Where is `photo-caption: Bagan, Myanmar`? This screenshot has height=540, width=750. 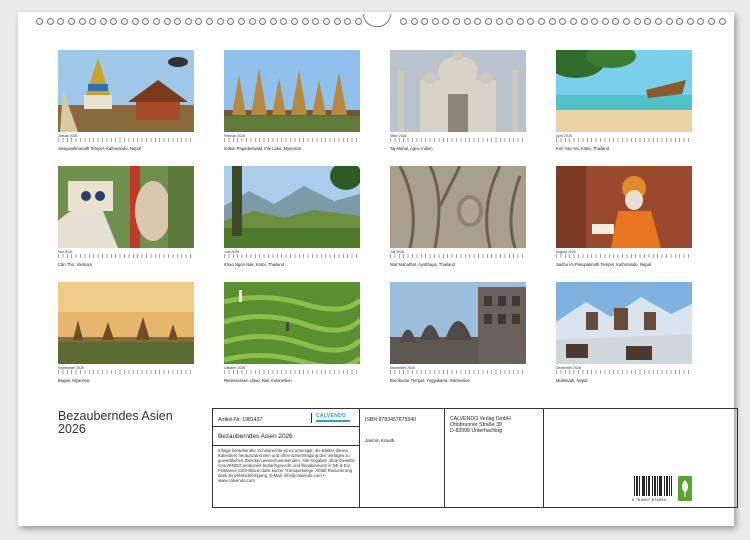 photo-caption: Bagan, Myanmar is located at coordinates (74, 380).